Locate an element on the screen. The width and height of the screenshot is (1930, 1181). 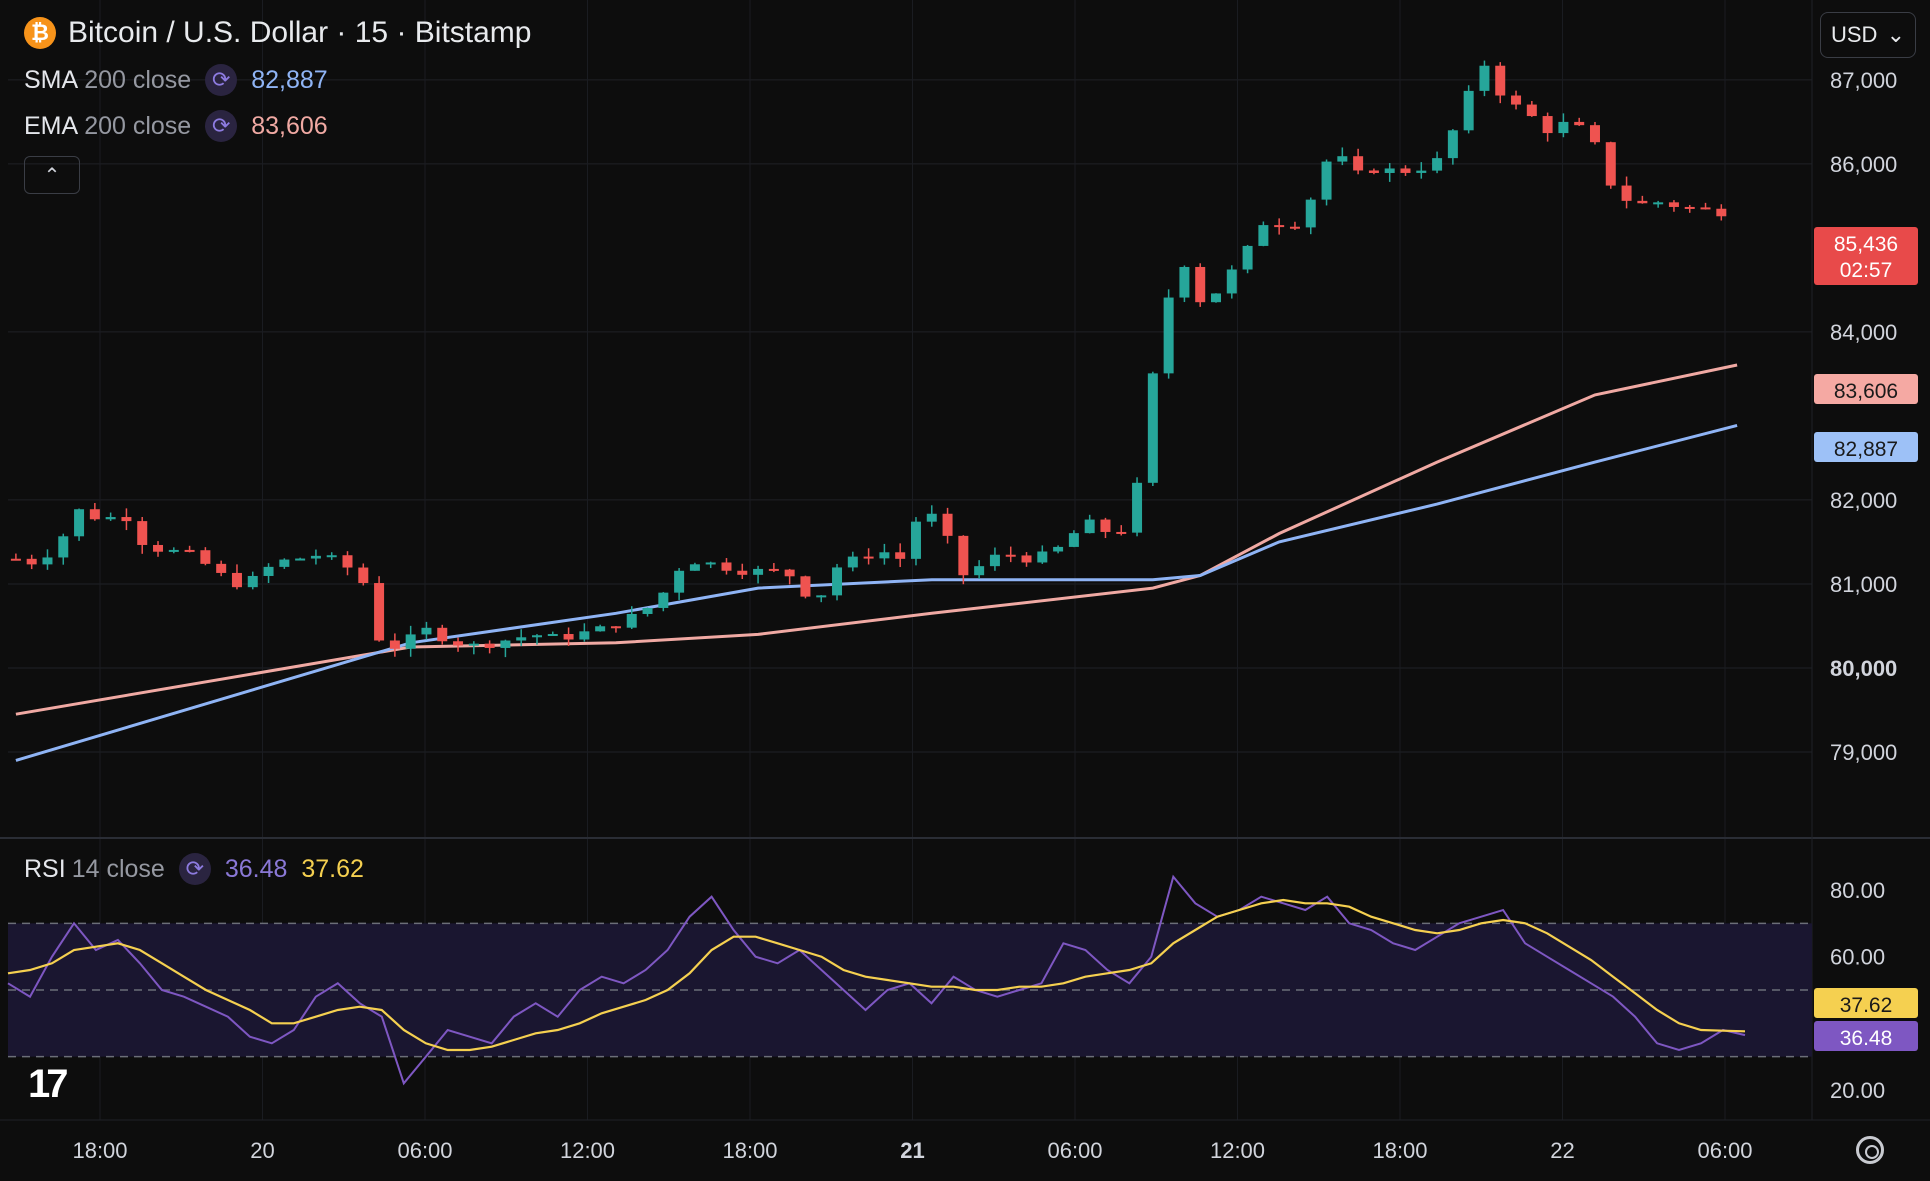
price-tick-label: 82,000 is located at coordinates (1863, 500).